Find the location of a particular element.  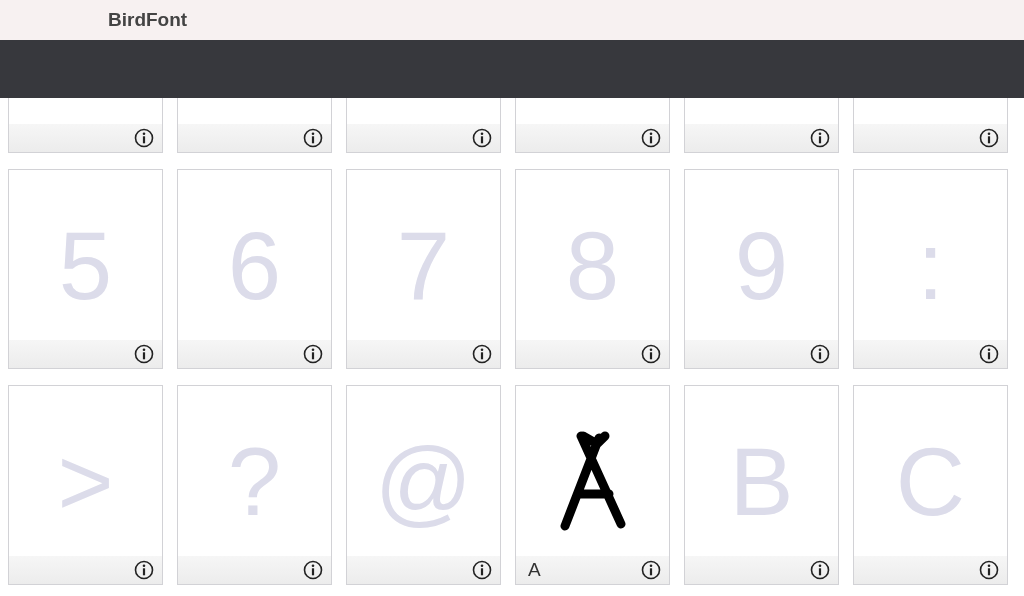

glyph-card: > is located at coordinates (85, 485).